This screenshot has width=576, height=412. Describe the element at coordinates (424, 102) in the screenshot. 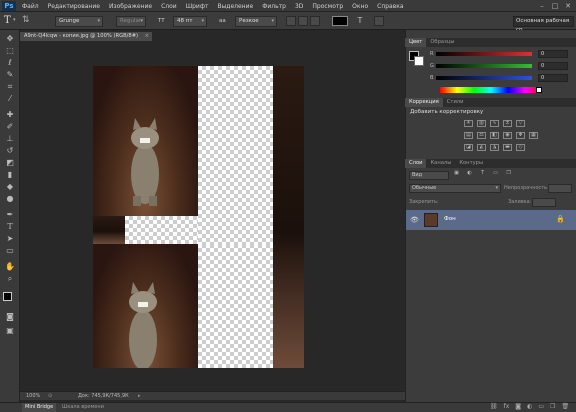

I see `tab-adjustments: Коррекция` at that location.